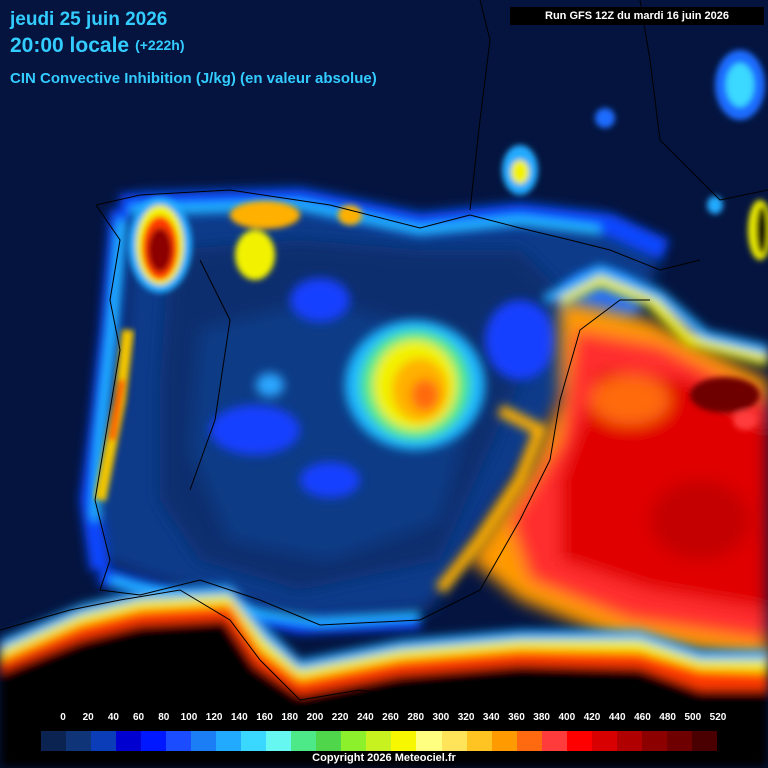  What do you see at coordinates (63, 717) in the screenshot?
I see `legend-tick-0: 0` at bounding box center [63, 717].